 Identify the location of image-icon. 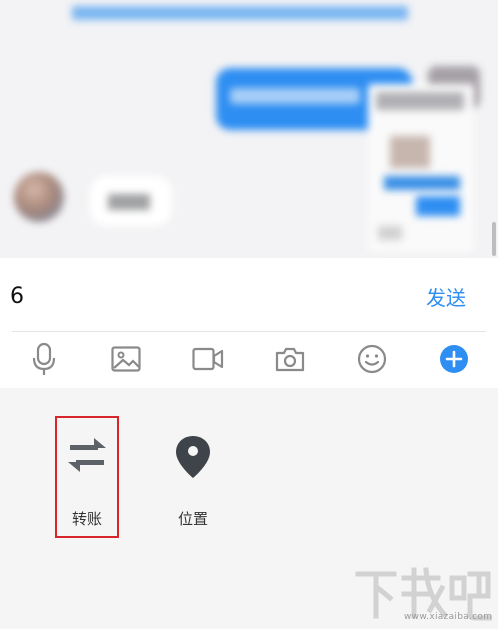
(126, 359).